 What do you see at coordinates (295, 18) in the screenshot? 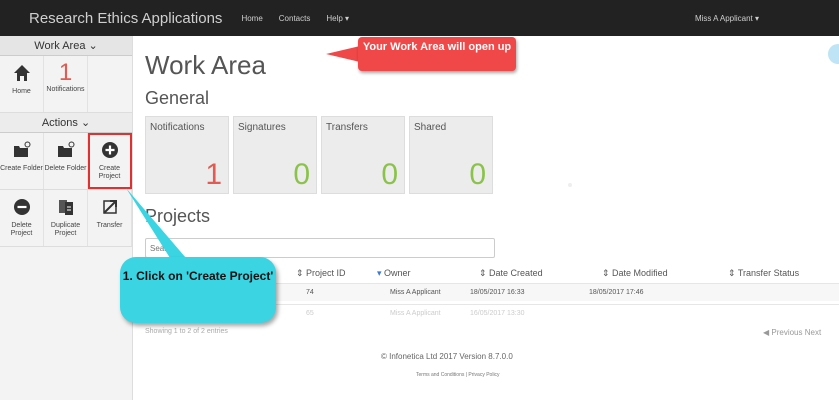
I see `nav-contacts: Contacts` at bounding box center [295, 18].